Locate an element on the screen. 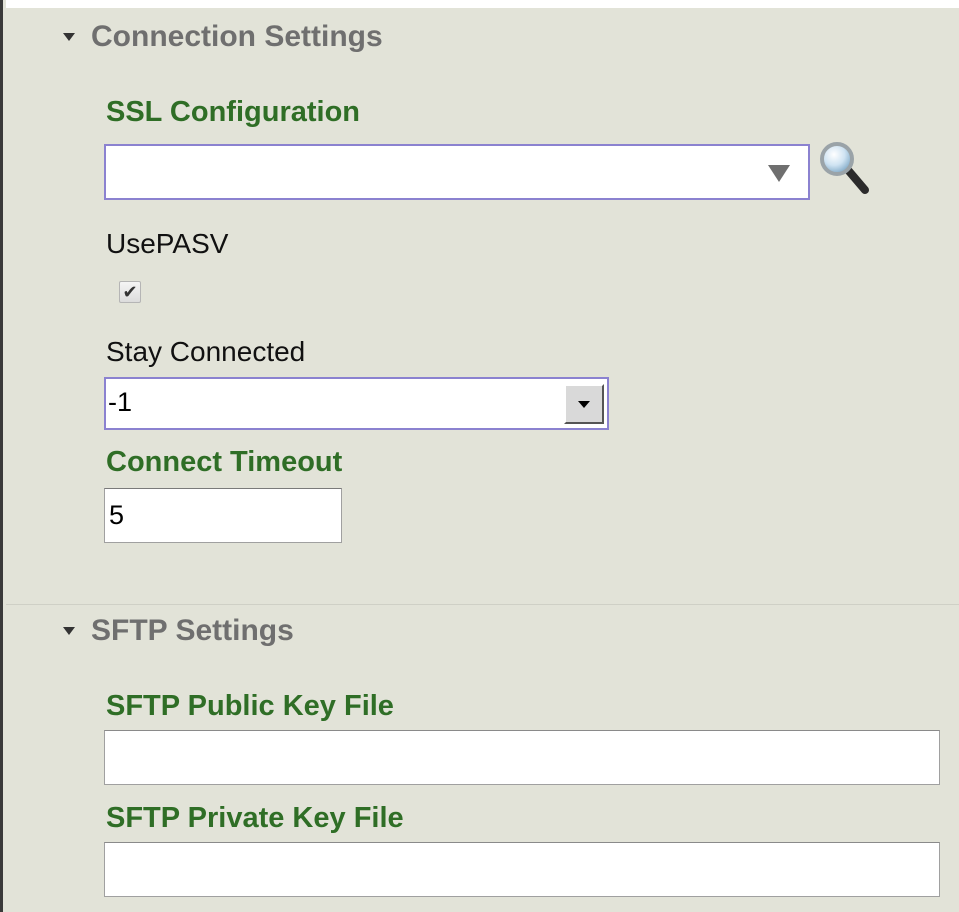 The image size is (959, 912). sftp-settings-header: SFTP Settings is located at coordinates (178, 631).